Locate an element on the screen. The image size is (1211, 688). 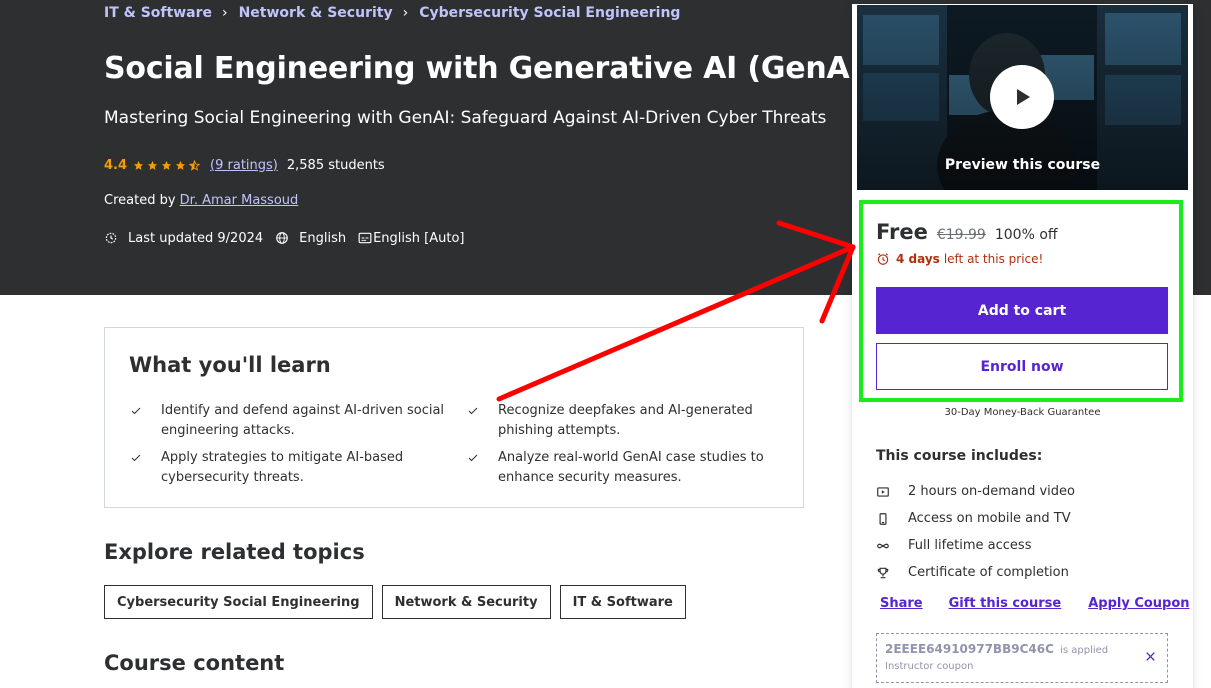
play-icon is located at coordinates (1023, 97).